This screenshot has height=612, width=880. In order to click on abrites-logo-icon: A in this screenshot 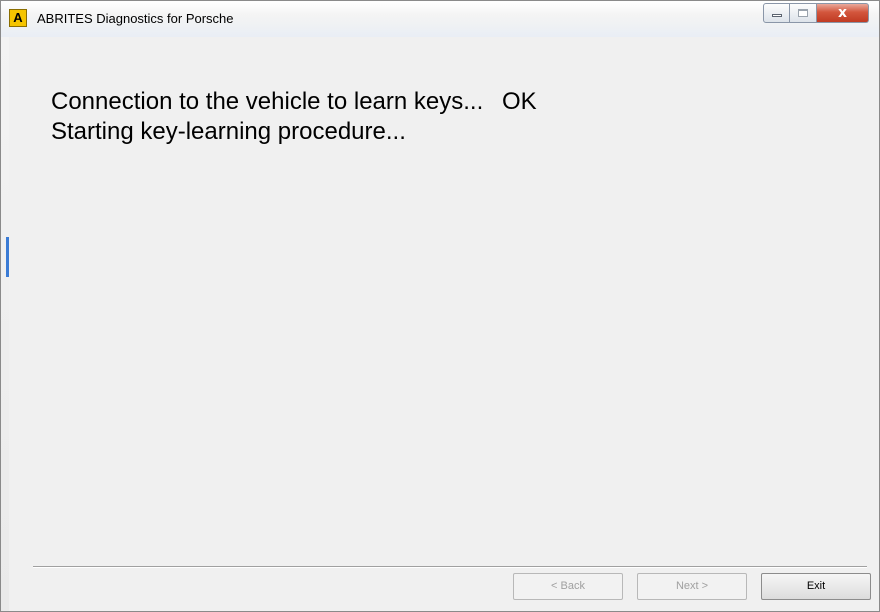, I will do `click(18, 18)`.